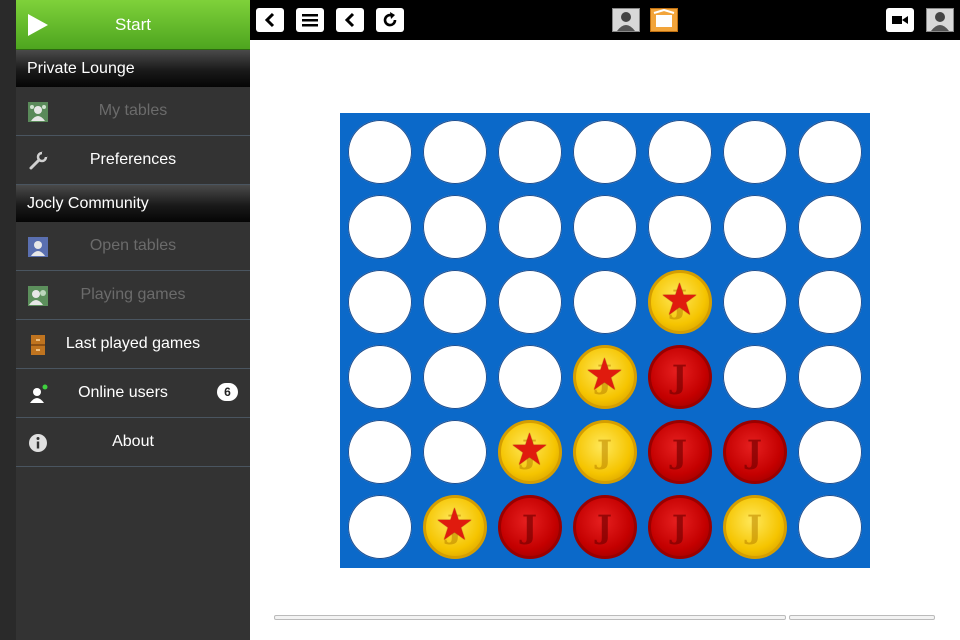 The image size is (960, 640). Describe the element at coordinates (133, 203) in the screenshot. I see `section-header-jocly-community: Jocly Community` at that location.